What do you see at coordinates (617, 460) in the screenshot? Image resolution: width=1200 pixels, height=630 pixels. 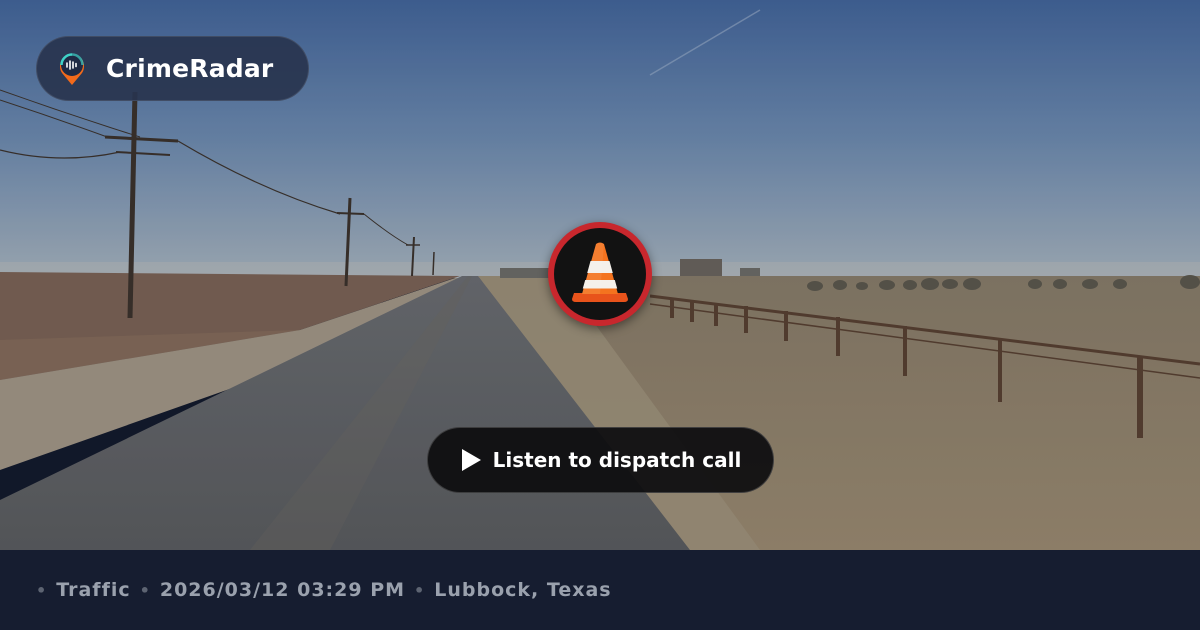 I see `listen-dispatch-label: Listen to dispatch call` at bounding box center [617, 460].